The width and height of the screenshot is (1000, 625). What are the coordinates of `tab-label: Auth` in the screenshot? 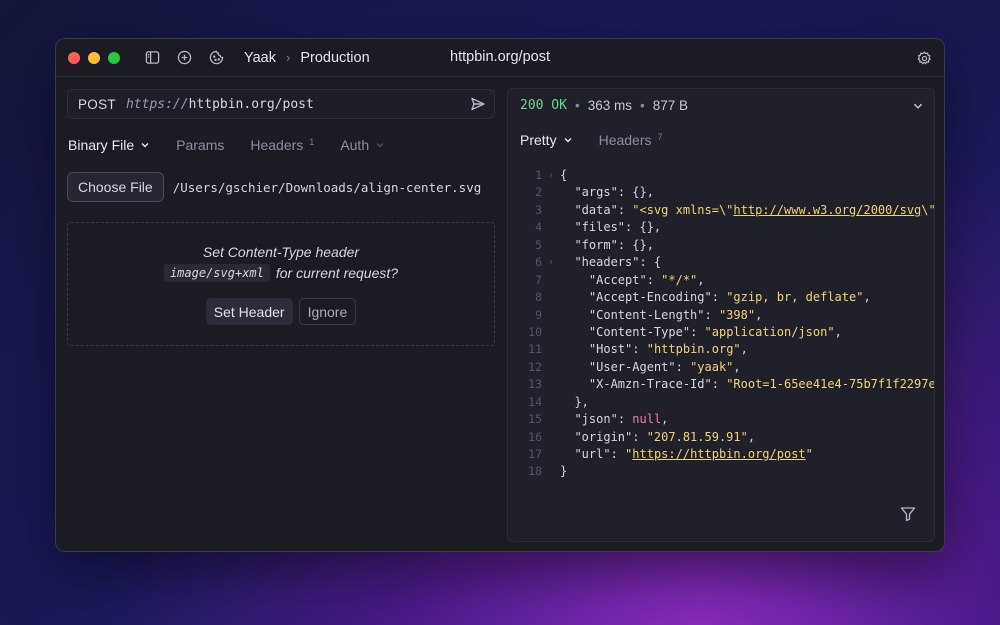 It's located at (355, 145).